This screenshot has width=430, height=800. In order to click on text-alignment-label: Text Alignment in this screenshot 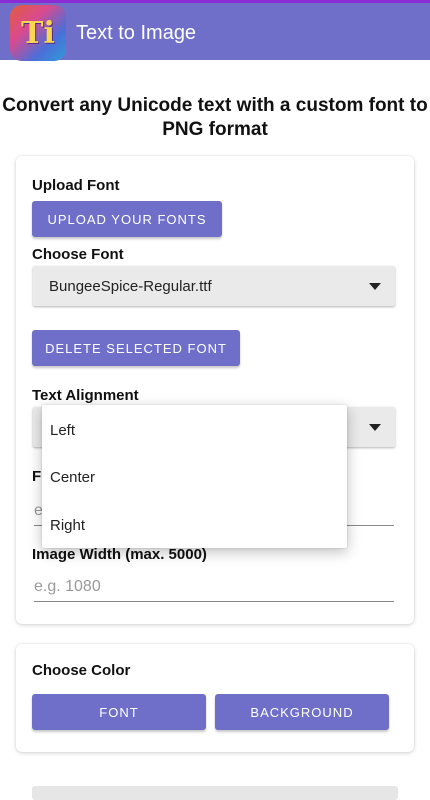, I will do `click(85, 395)`.